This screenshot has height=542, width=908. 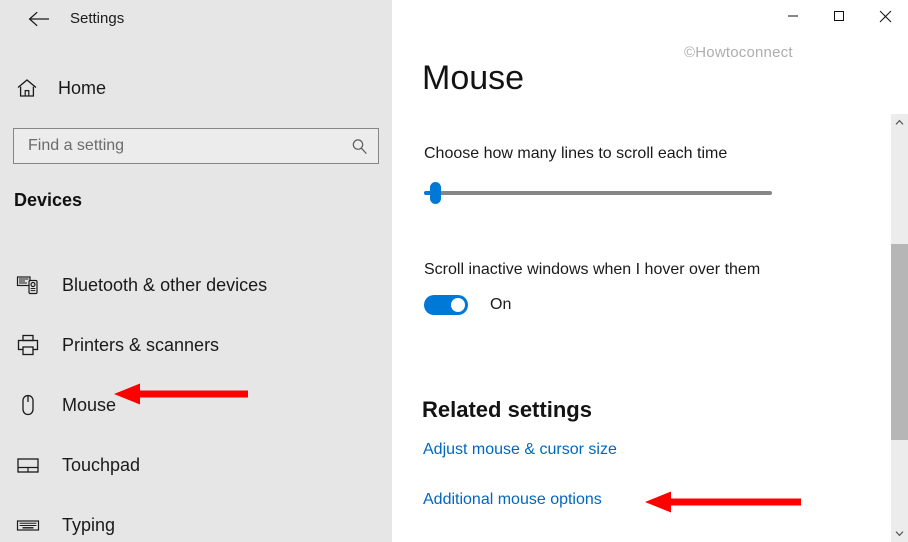 What do you see at coordinates (507, 409) in the screenshot?
I see `related-settings-title: Related settings` at bounding box center [507, 409].